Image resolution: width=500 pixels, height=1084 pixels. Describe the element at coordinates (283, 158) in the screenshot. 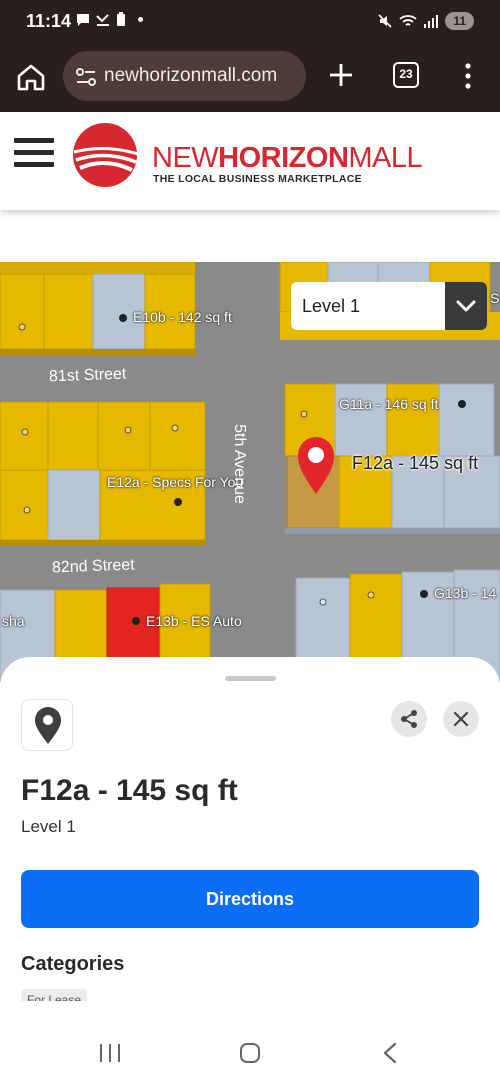

I see `logo-word-horizon: HORIZON` at that location.